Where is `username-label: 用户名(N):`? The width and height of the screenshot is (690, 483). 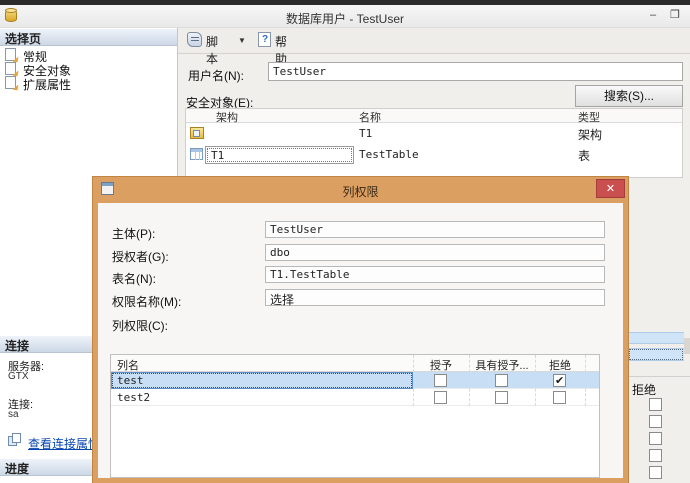 username-label: 用户名(N): is located at coordinates (216, 76).